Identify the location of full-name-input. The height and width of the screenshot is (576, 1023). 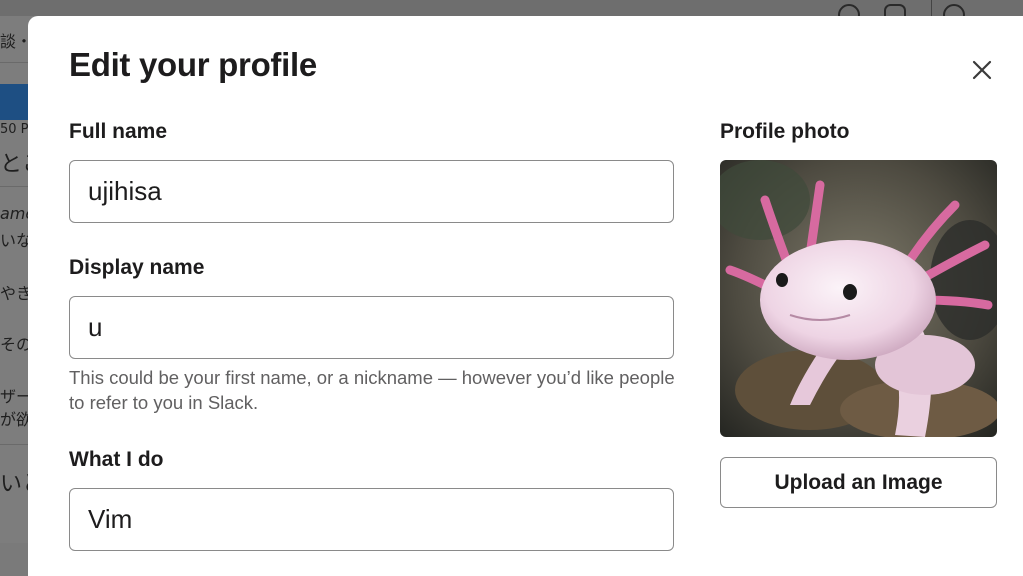
(371, 191).